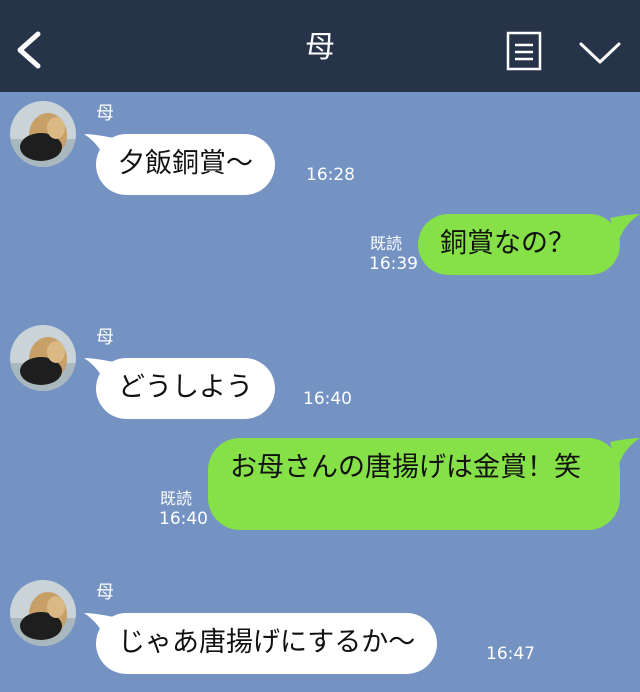 This screenshot has height=692, width=640. I want to click on chat-header: 母, so click(320, 46).